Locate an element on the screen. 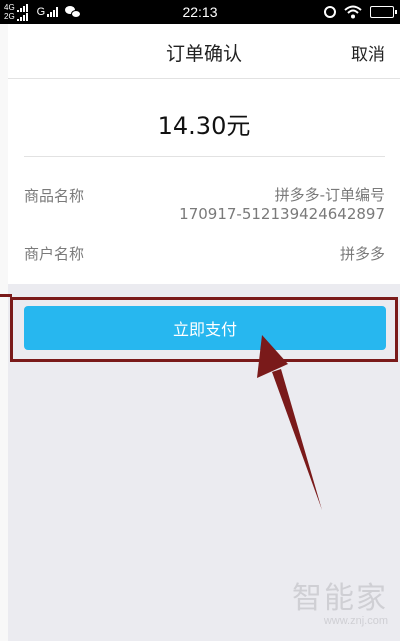 The image size is (400, 641). product-name-label: 商品名称 is located at coordinates (54, 196).